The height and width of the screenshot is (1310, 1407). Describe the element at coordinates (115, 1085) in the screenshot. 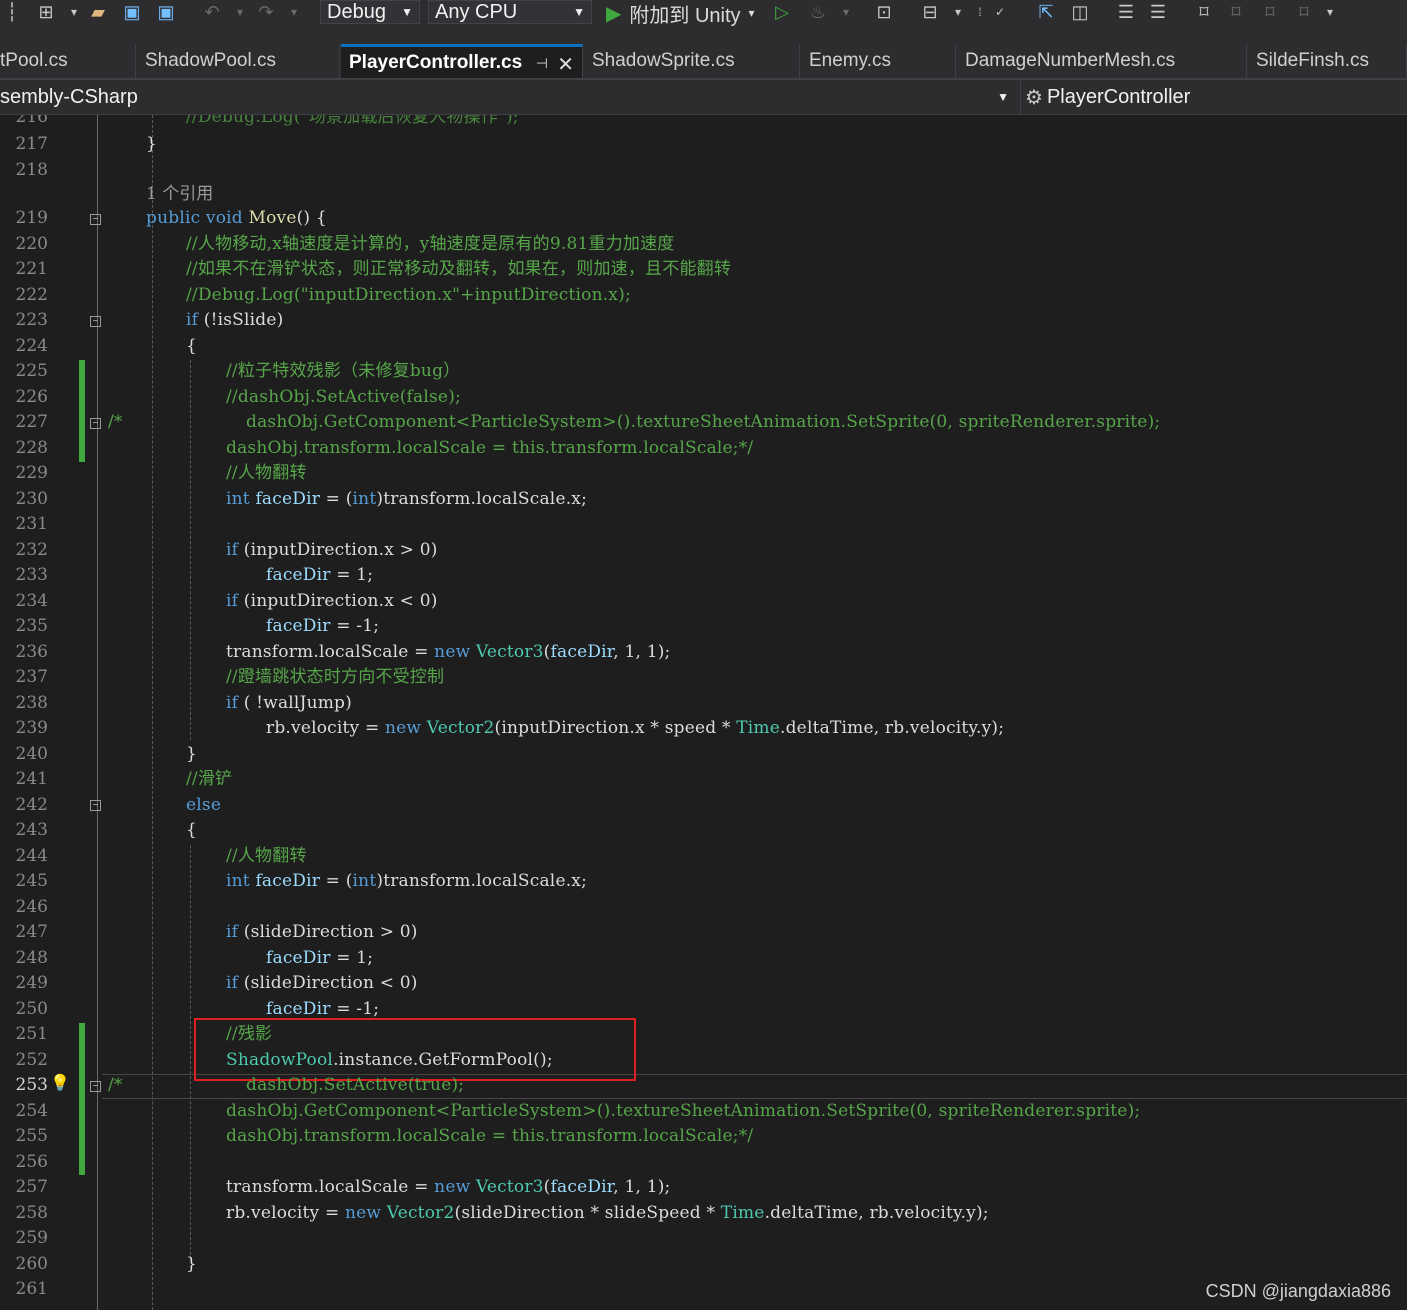

I see `comment-start: /*` at that location.